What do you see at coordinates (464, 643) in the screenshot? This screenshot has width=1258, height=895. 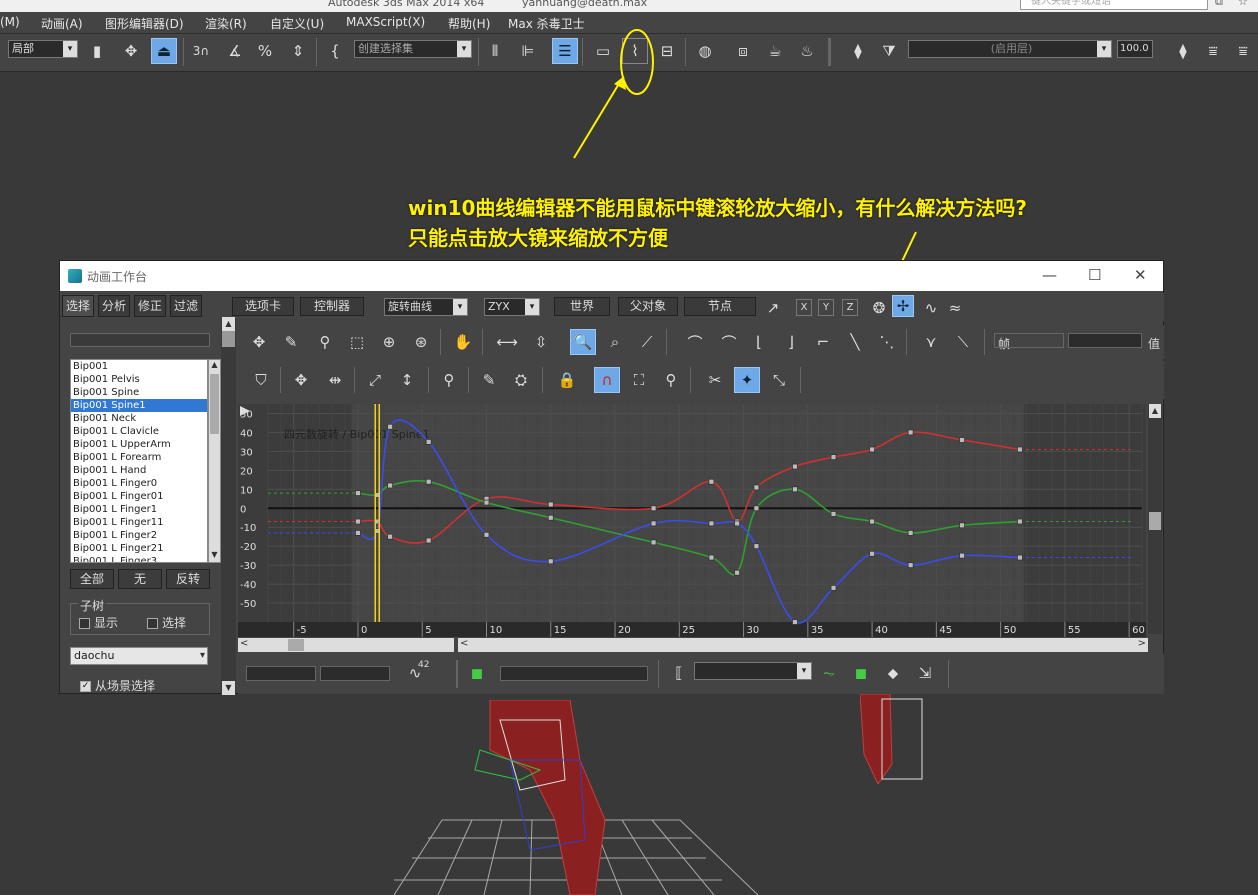 I see `scroll-left-icon: <` at bounding box center [464, 643].